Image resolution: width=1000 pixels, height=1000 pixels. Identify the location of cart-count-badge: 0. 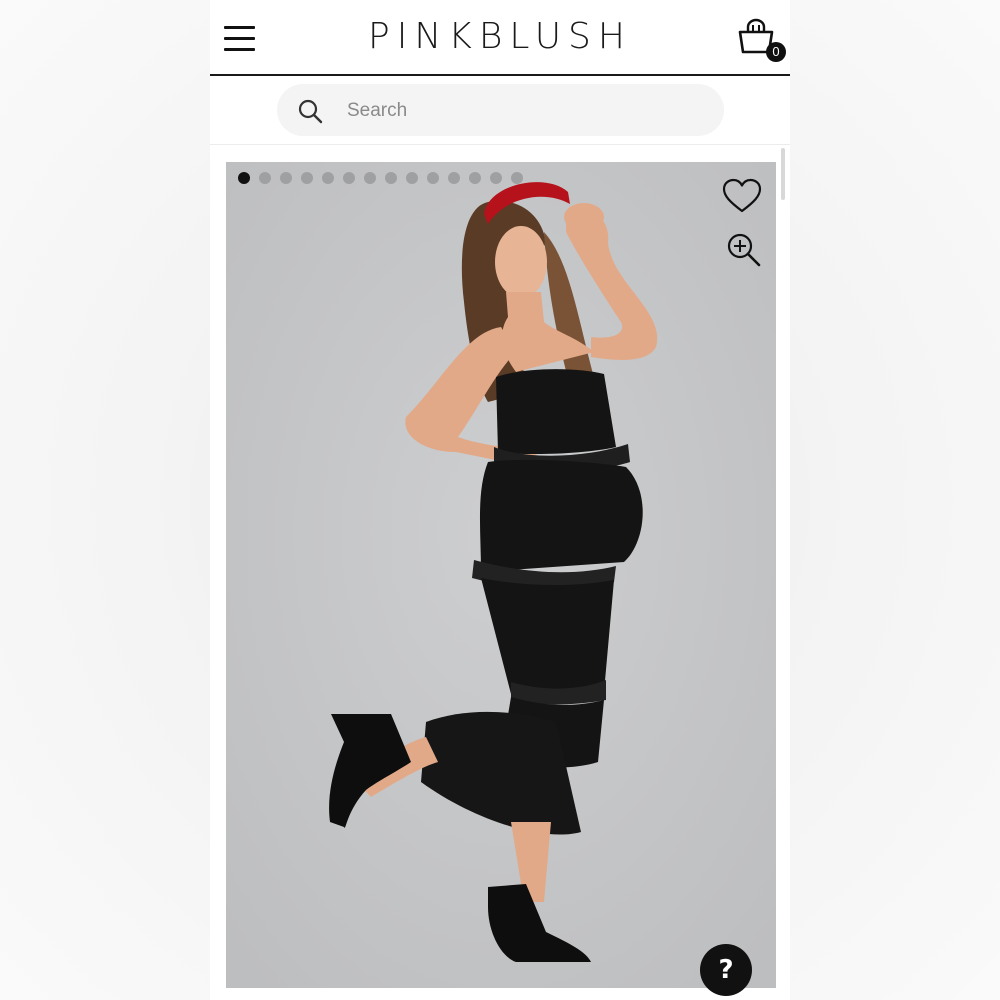
(776, 52).